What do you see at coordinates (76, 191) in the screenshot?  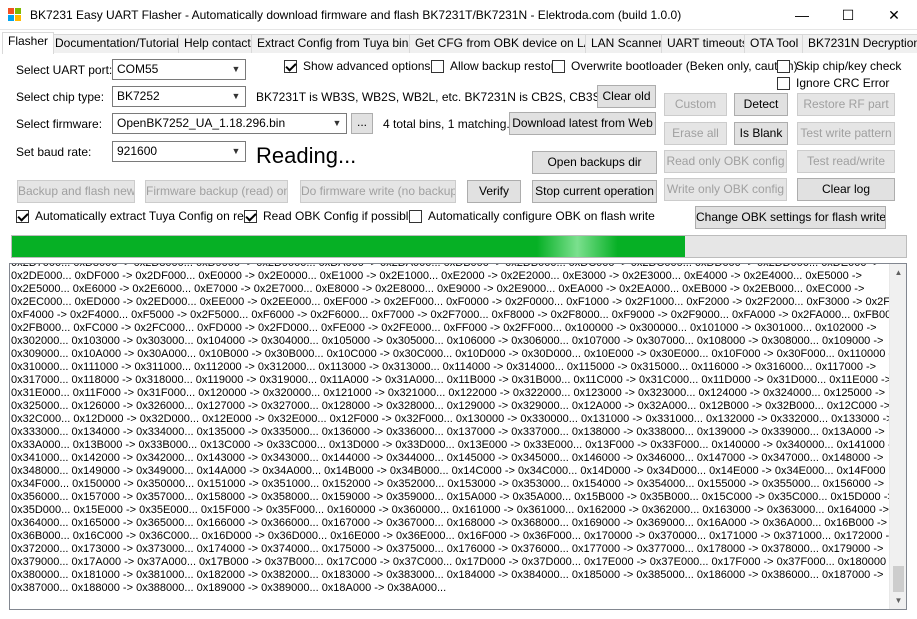 I see `backup-and-flash-button: Backup and flash new` at bounding box center [76, 191].